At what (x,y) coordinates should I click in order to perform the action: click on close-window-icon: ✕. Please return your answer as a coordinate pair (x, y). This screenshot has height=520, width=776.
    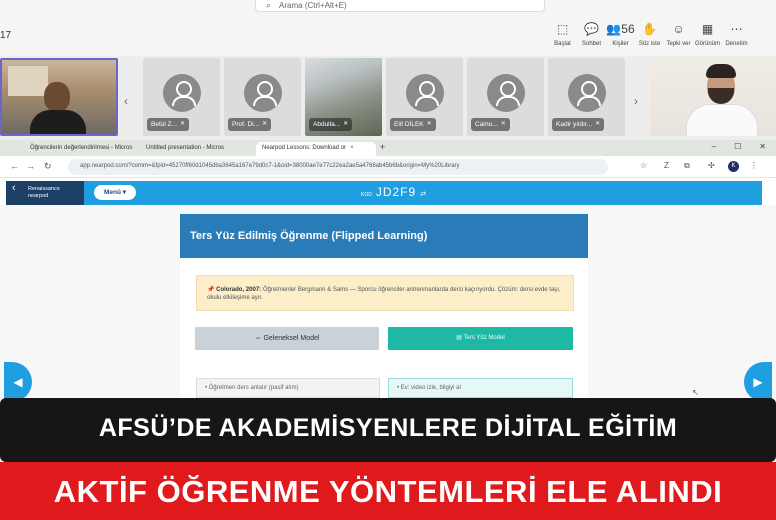
    Looking at the image, I should click on (762, 146).